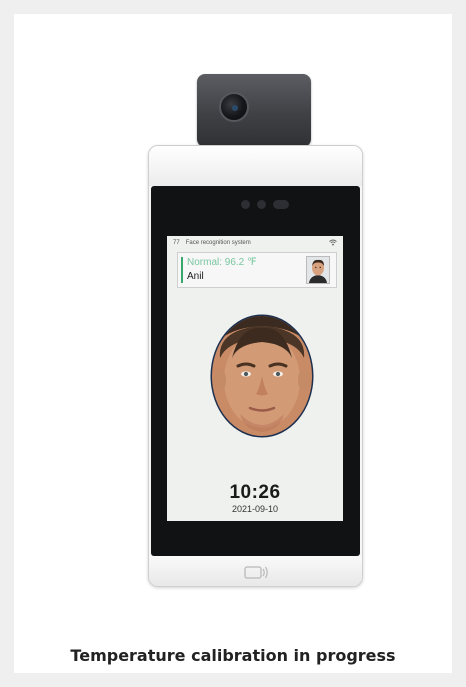 The height and width of the screenshot is (687, 466). What do you see at coordinates (176, 243) in the screenshot?
I see `status-signal-text: 77` at bounding box center [176, 243].